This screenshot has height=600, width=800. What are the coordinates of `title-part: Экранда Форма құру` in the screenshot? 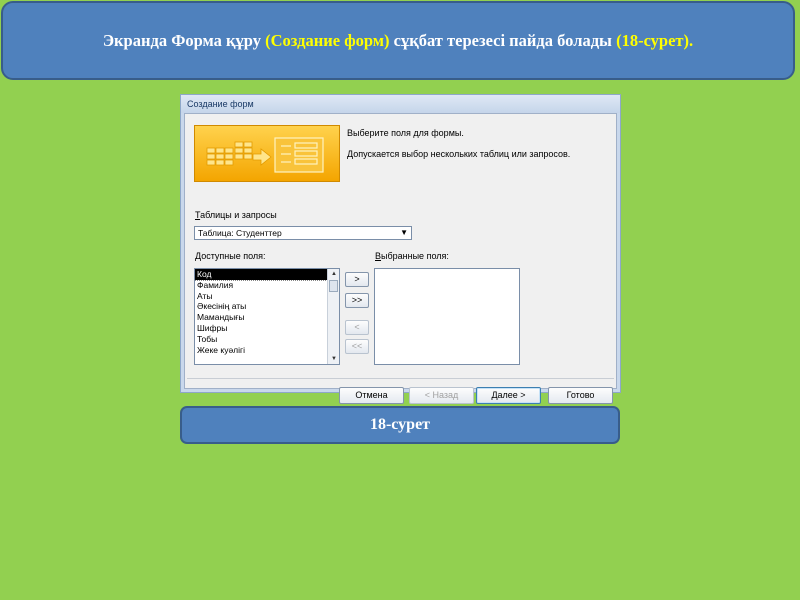 It's located at (184, 40).